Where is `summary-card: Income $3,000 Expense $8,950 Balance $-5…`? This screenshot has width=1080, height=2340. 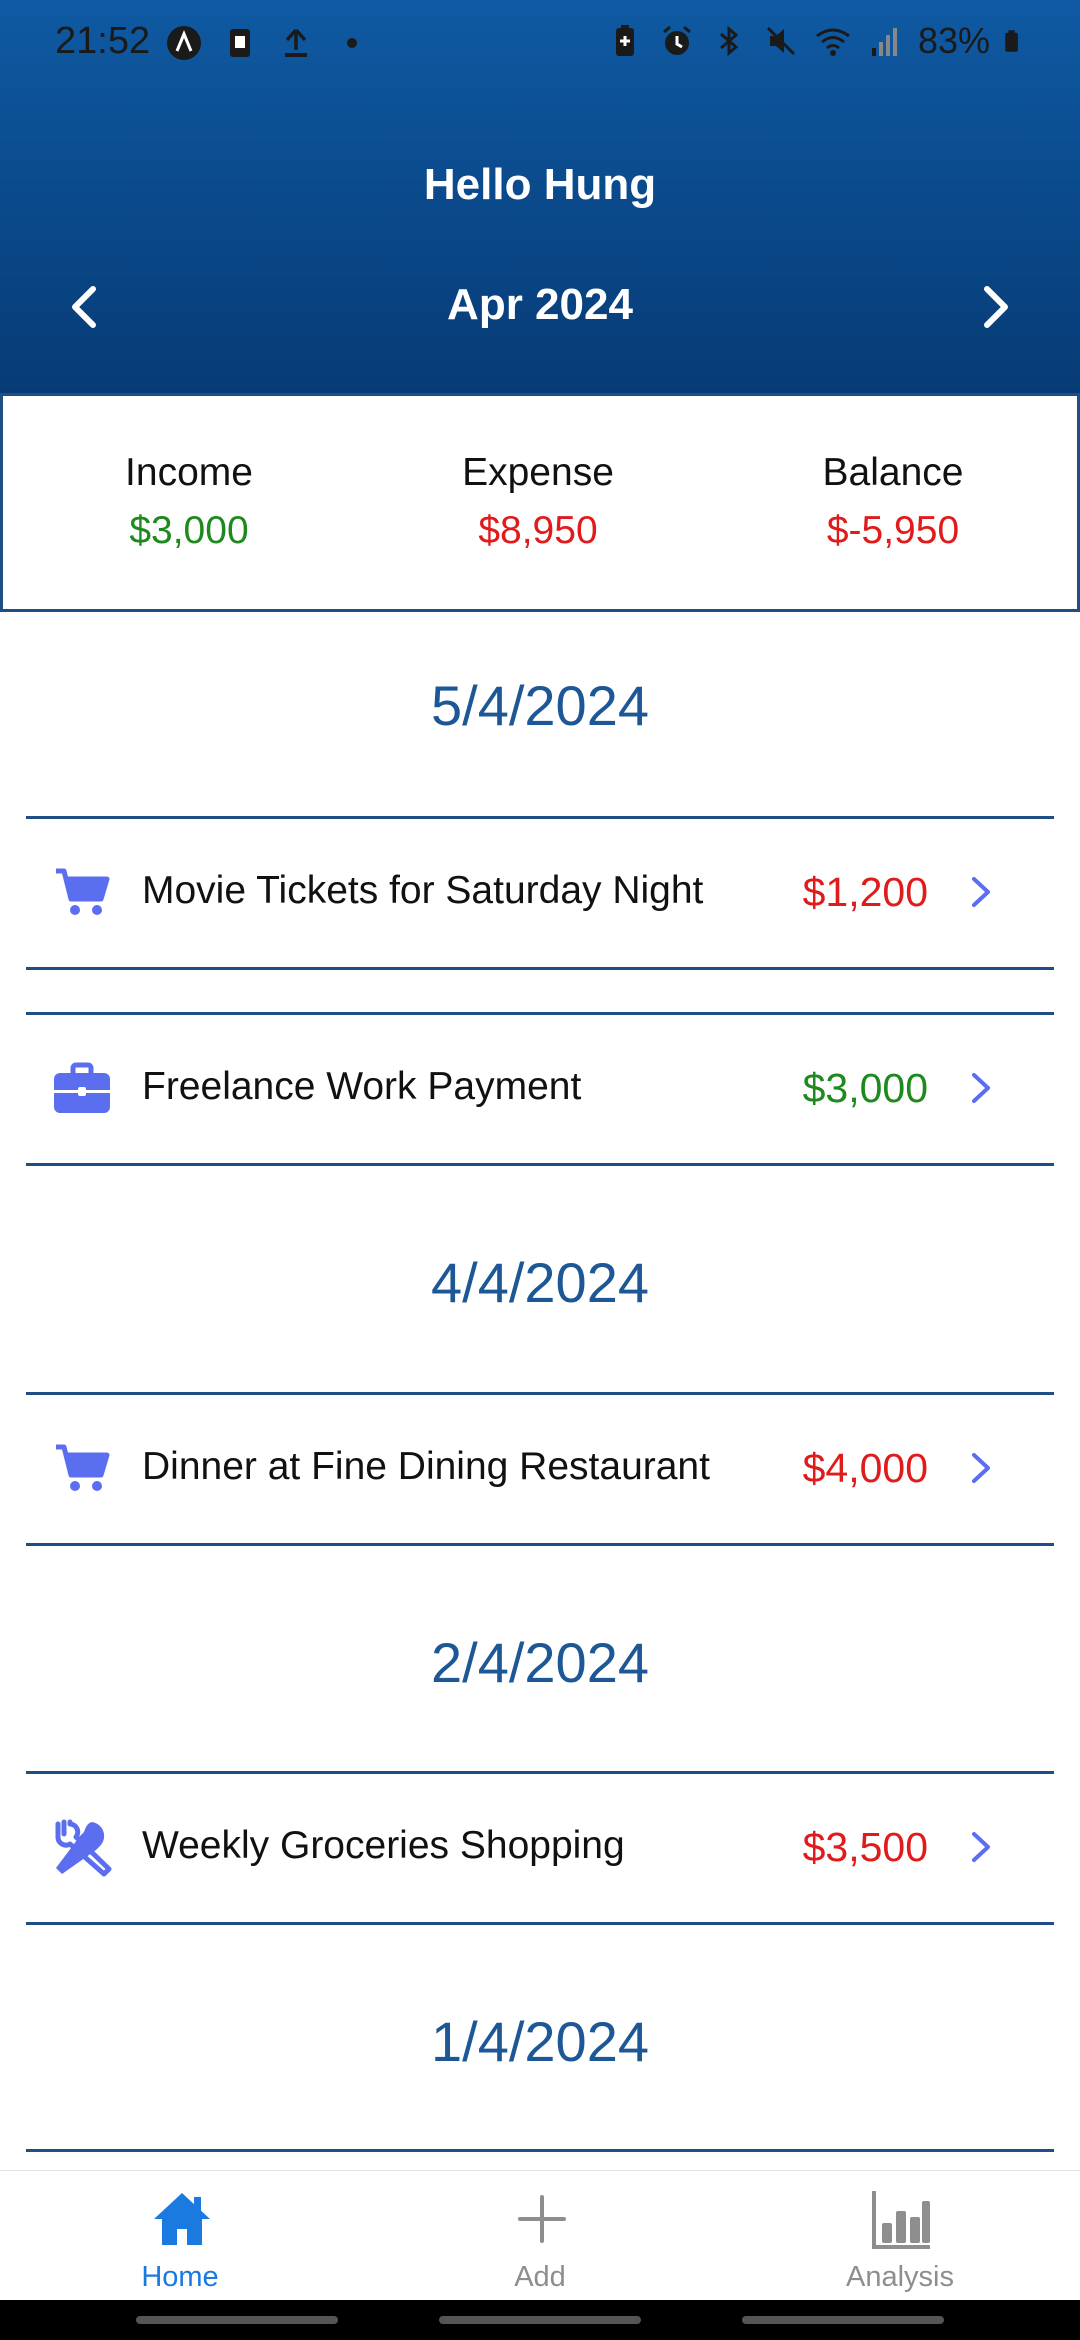 summary-card: Income $3,000 Expense $8,950 Balance $-5… is located at coordinates (540, 502).